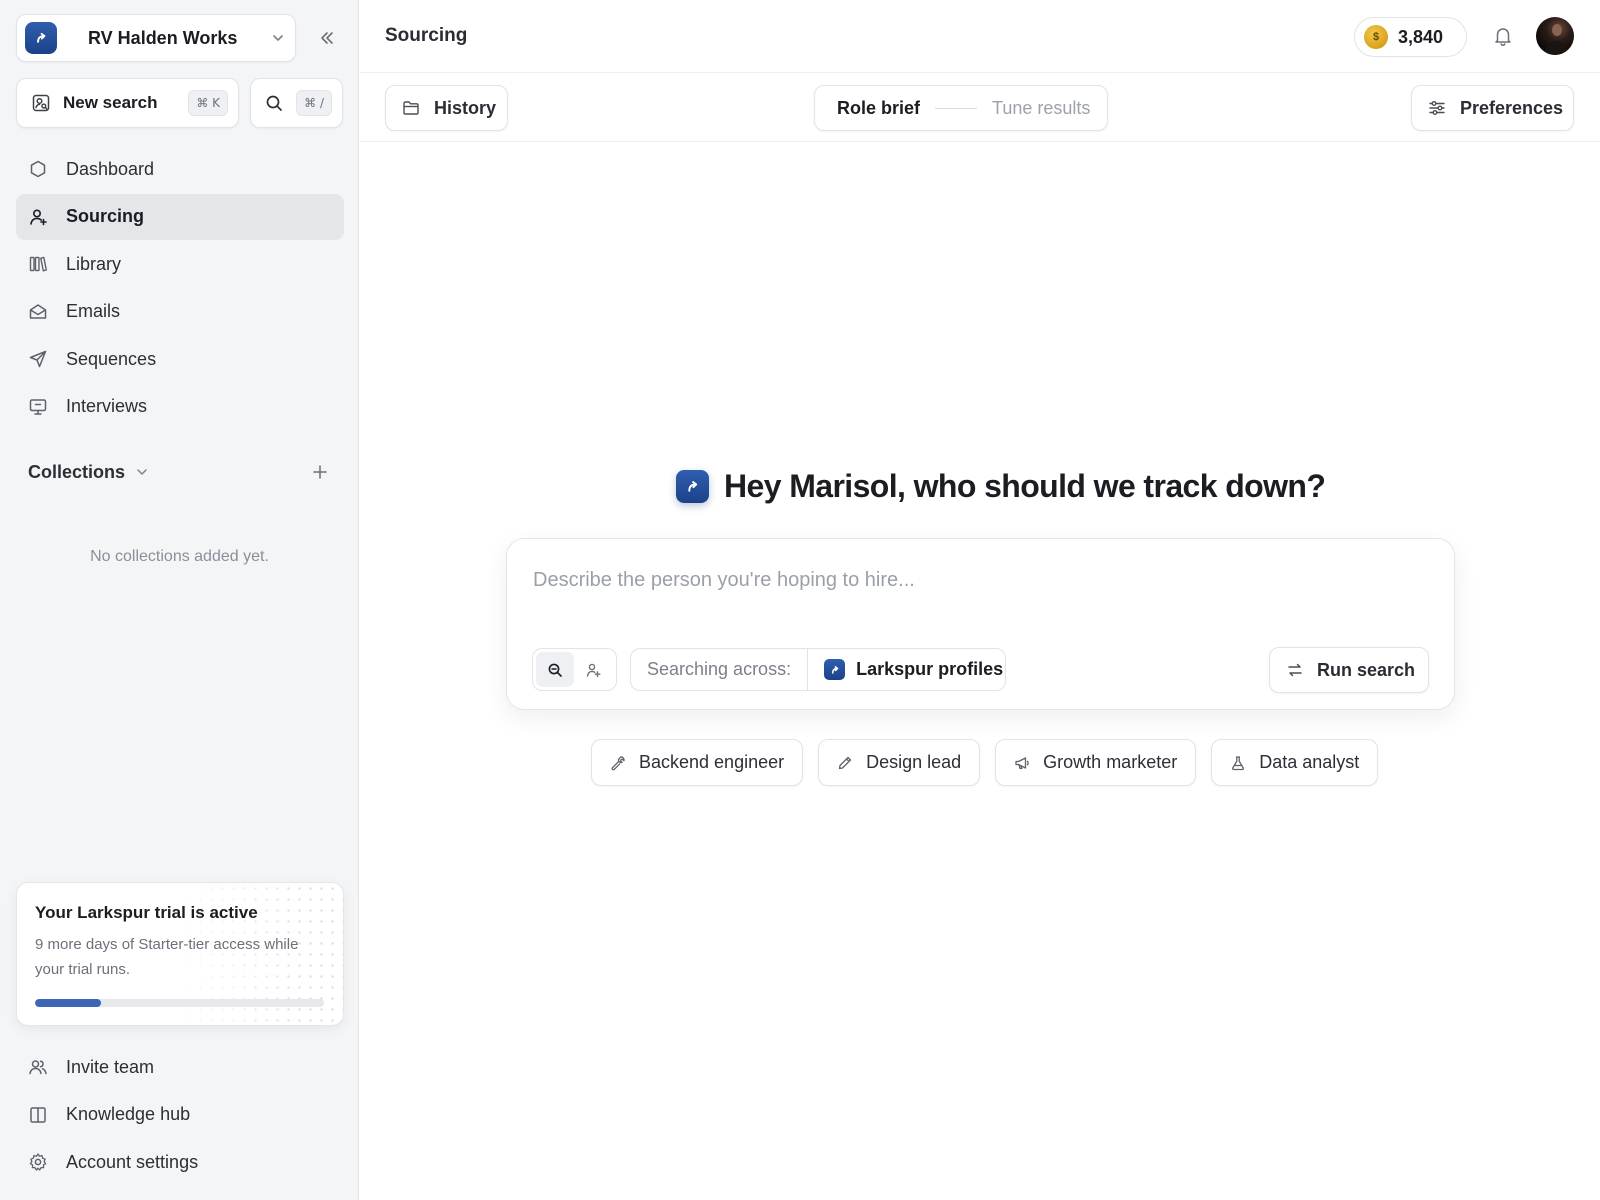  I want to click on avatar, so click(1555, 36).